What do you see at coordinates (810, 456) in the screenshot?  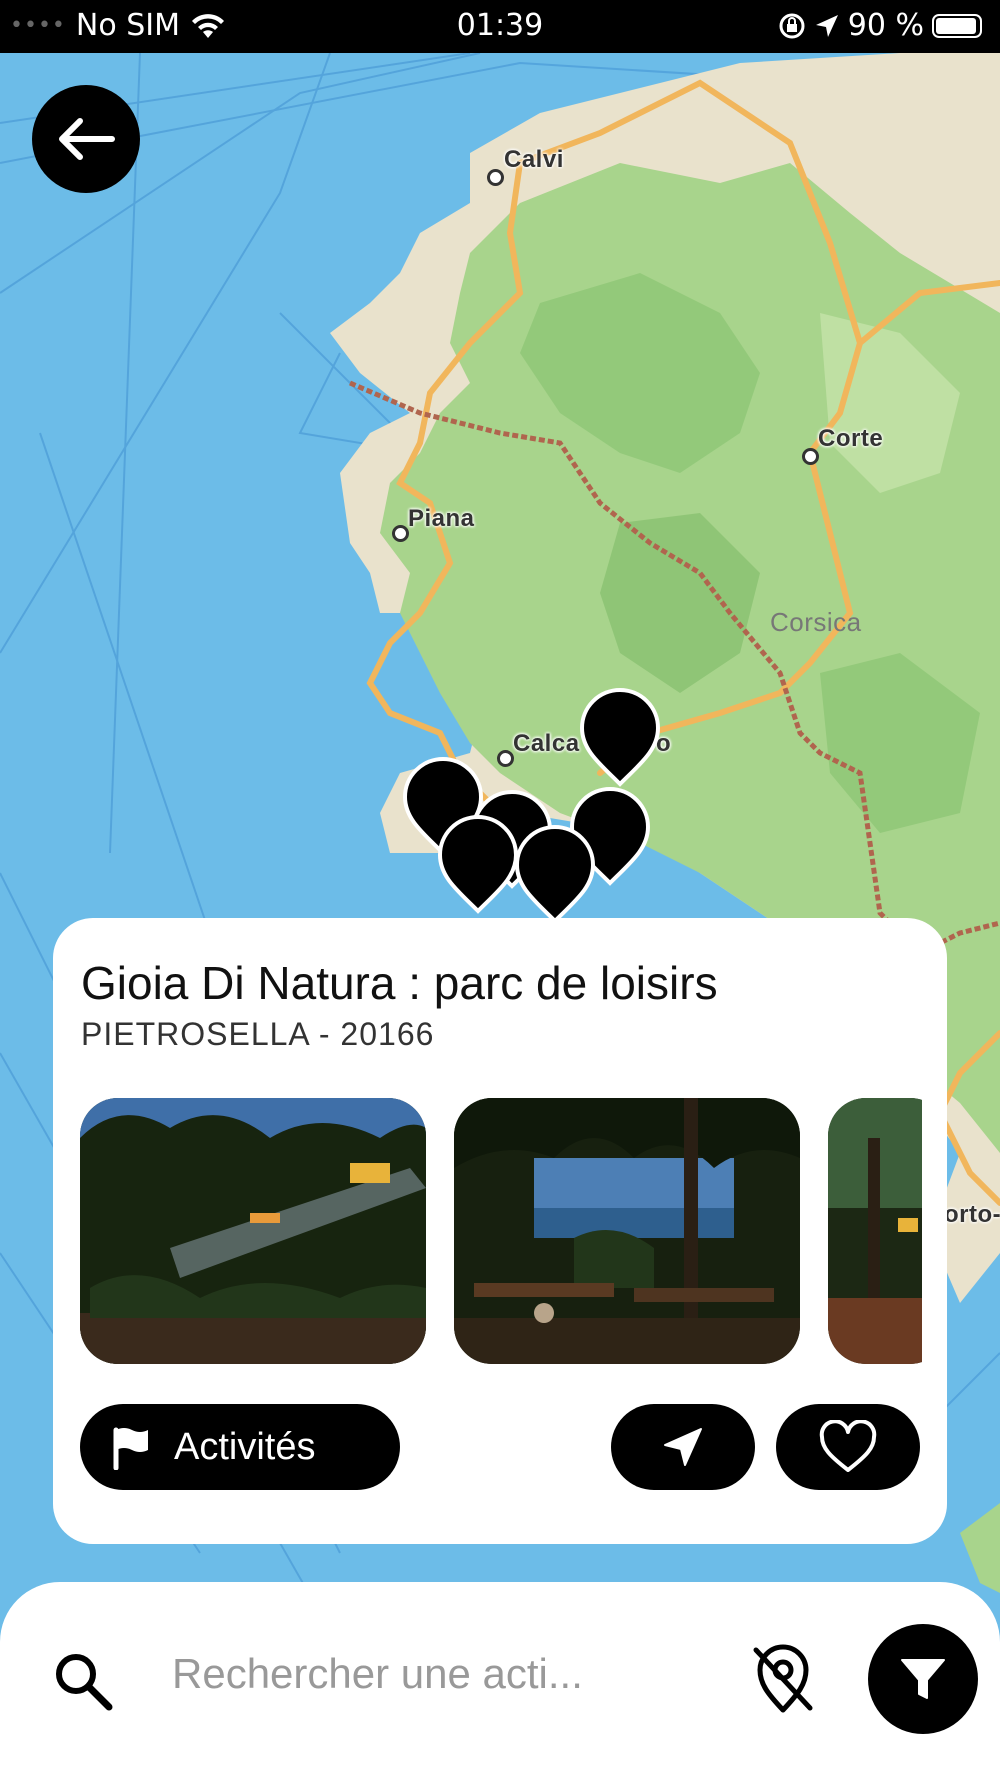 I see `corte-dot` at bounding box center [810, 456].